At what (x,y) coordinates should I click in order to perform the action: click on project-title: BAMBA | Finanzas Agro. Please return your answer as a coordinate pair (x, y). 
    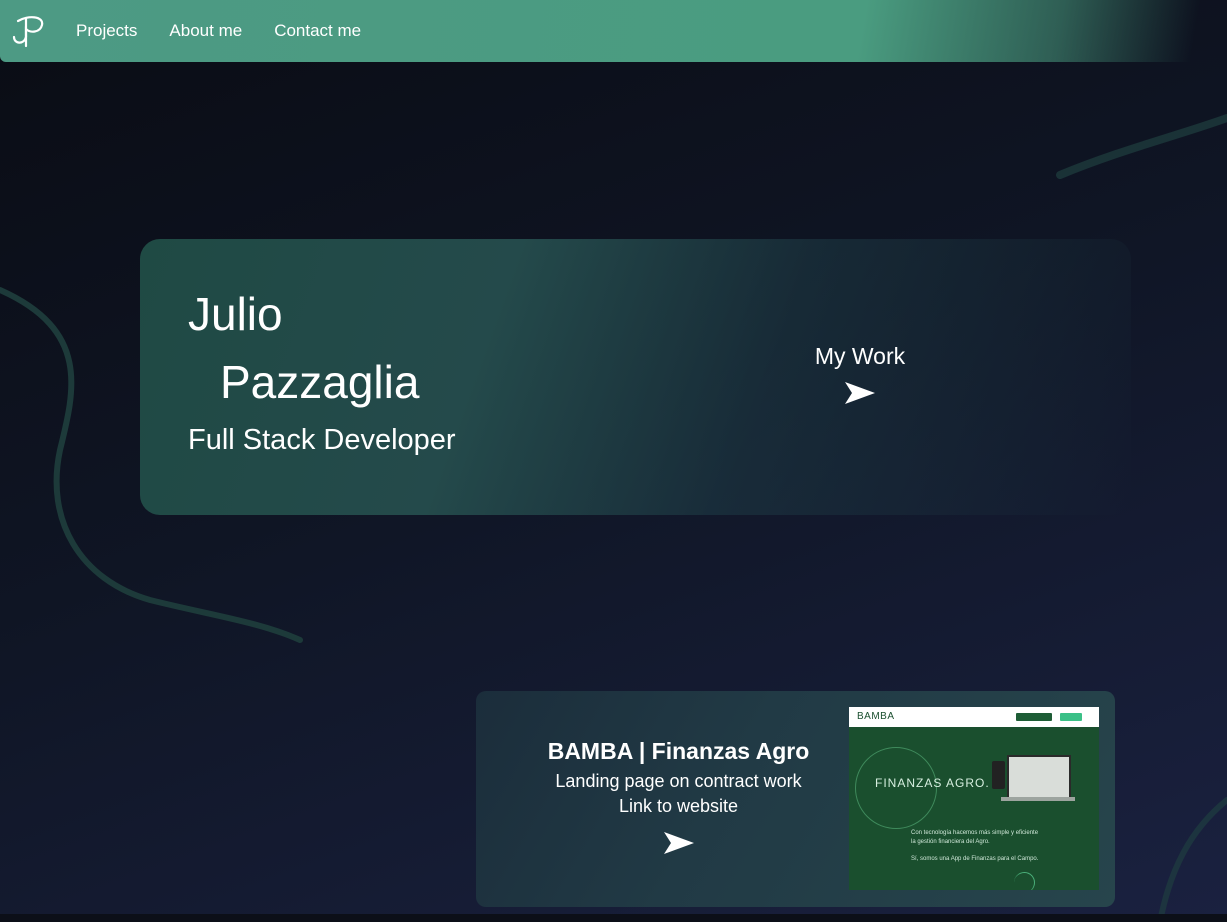
    Looking at the image, I should click on (678, 751).